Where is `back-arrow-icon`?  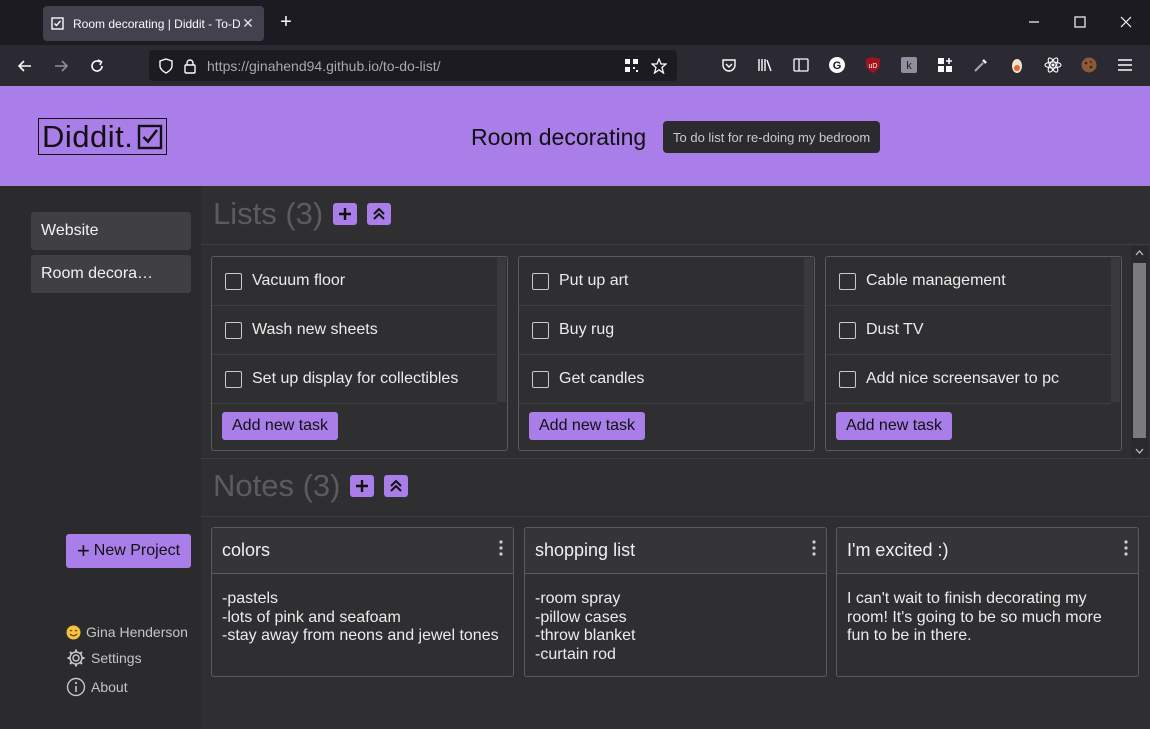 back-arrow-icon is located at coordinates (25, 66).